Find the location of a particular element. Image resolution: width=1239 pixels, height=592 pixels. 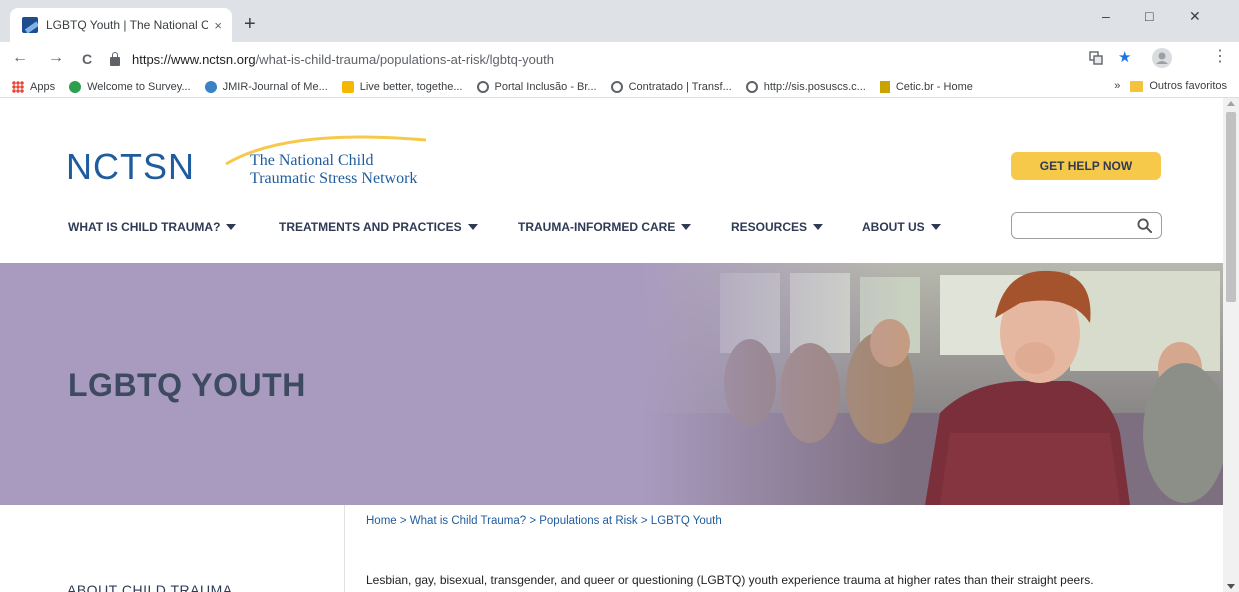

nav-trauma-informed-care: TRAUMA-INFORMED CARE is located at coordinates (605, 227).